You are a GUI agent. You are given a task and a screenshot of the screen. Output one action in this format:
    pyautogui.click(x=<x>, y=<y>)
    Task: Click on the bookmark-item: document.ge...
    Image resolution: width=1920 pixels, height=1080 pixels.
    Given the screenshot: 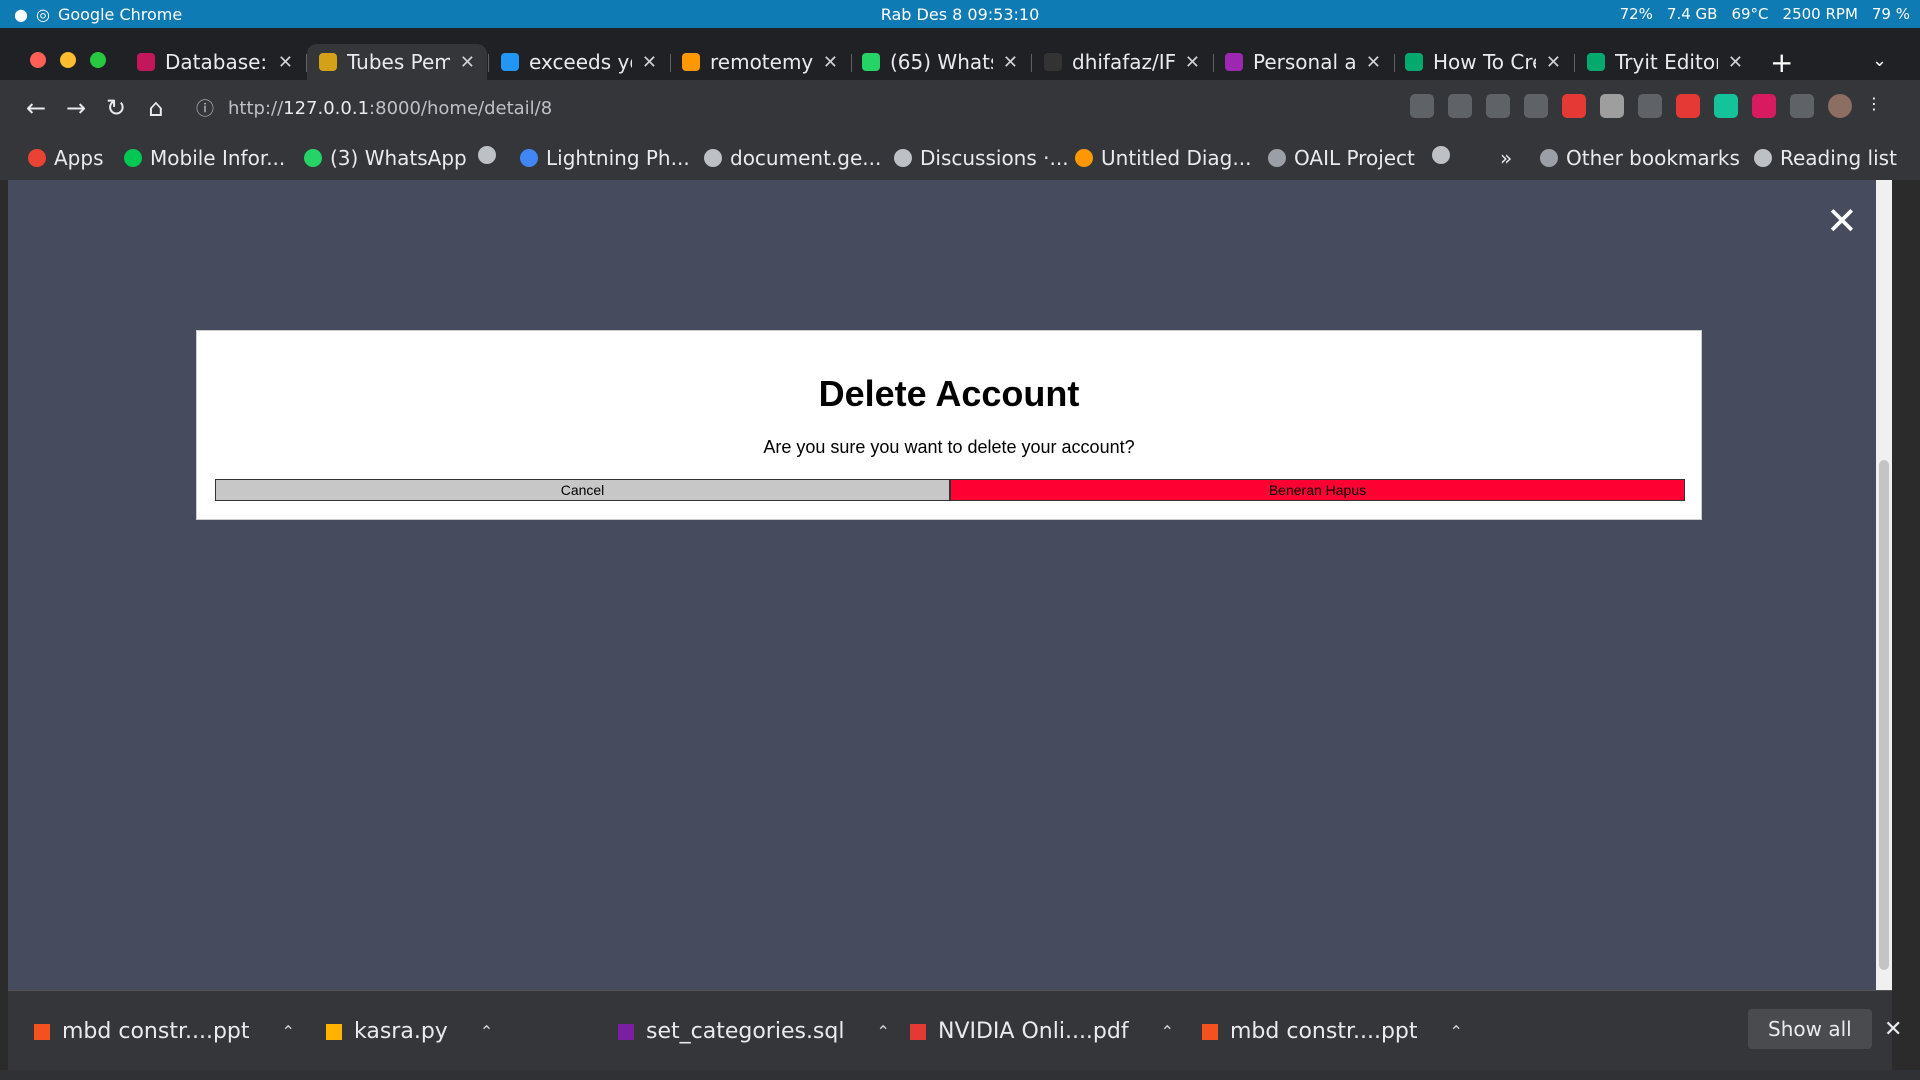 What is the action you would take?
    pyautogui.click(x=792, y=158)
    